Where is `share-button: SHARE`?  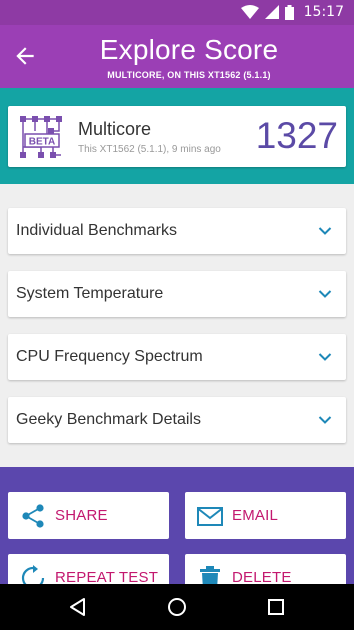
share-button: SHARE is located at coordinates (88, 515).